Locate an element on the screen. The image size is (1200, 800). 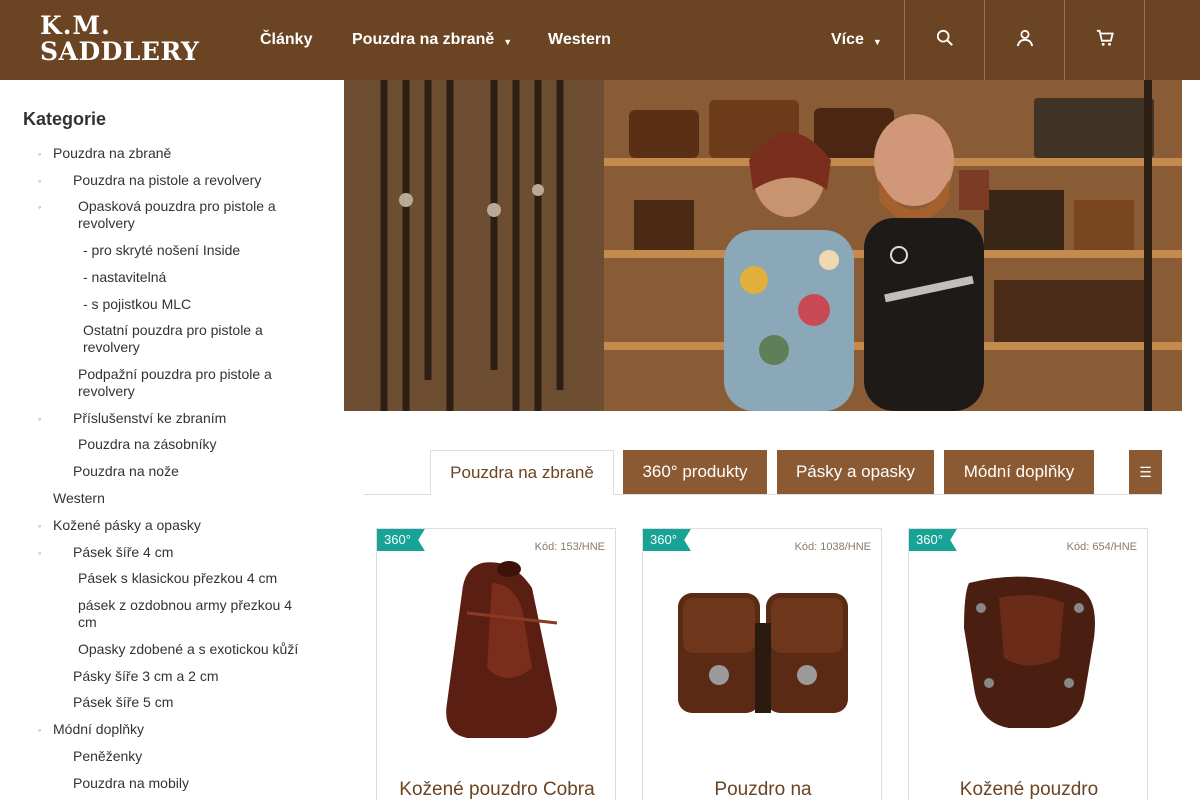
sidebar-item: Ostatní pouzdra pro pistole a revolvery is located at coordinates (183, 339).